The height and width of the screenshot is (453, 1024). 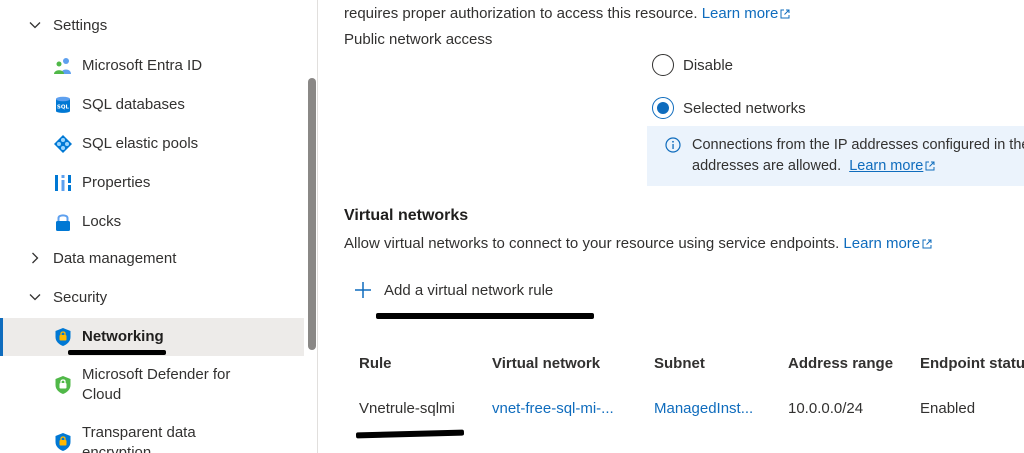 I want to click on nav-group-security: Security, so click(x=152, y=297).